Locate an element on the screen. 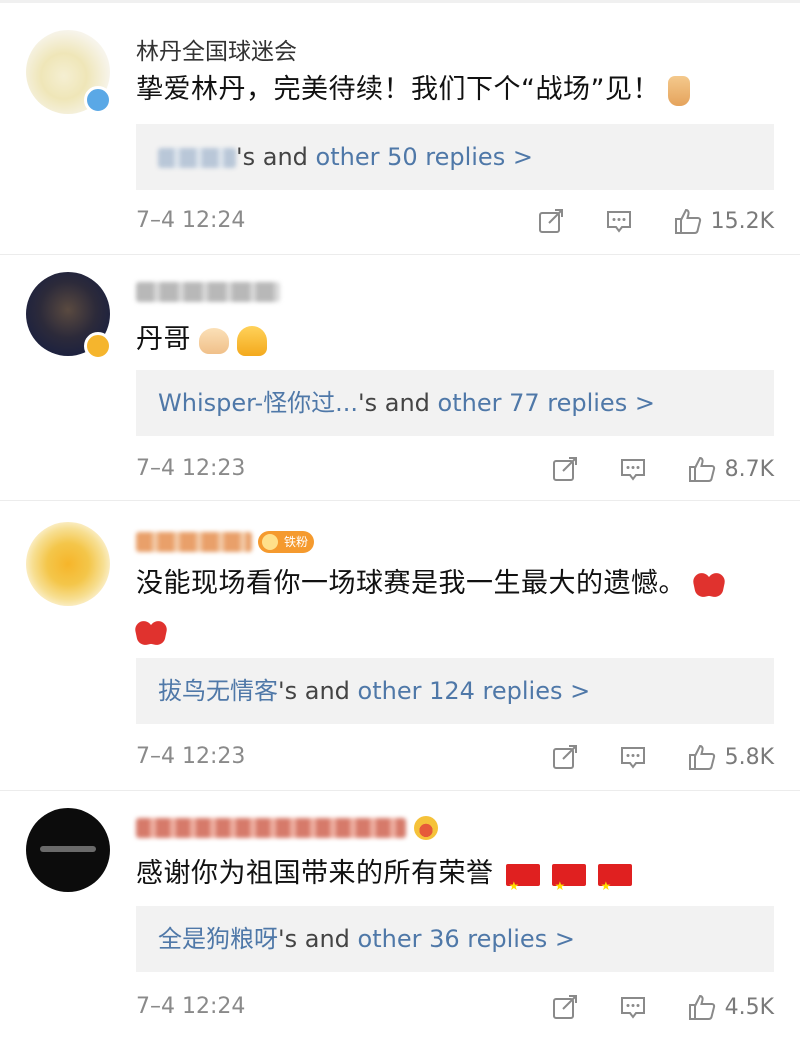  like-button: 8.7K is located at coordinates (730, 469).